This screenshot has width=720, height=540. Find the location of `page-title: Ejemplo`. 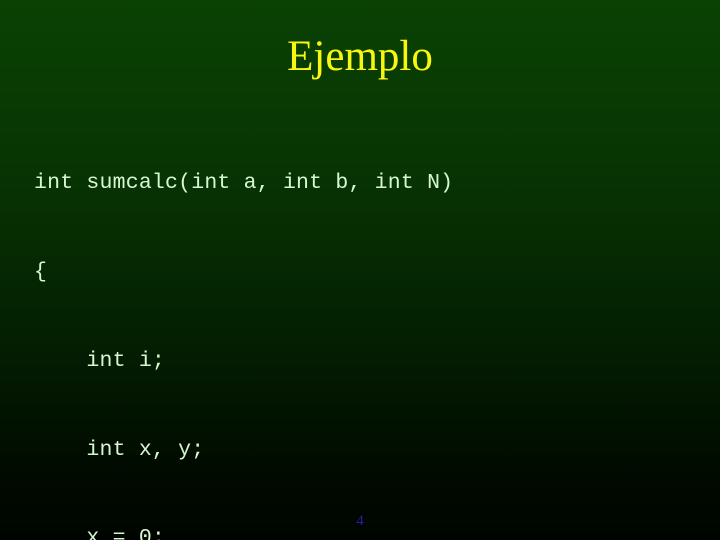

page-title: Ejemplo is located at coordinates (360, 56).